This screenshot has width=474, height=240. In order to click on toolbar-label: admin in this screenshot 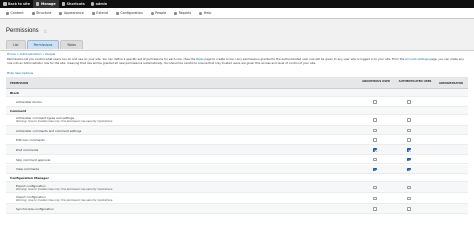, I will do `click(101, 4)`.